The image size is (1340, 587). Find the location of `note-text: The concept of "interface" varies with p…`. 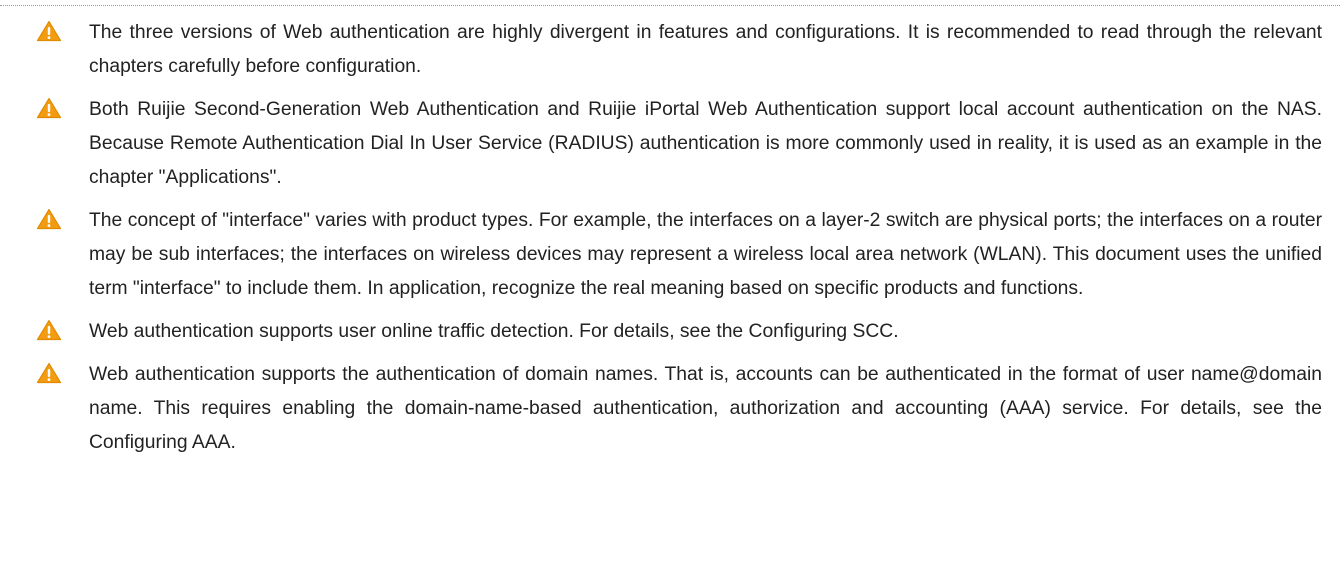

note-text: The concept of "interface" varies with p… is located at coordinates (705, 254).